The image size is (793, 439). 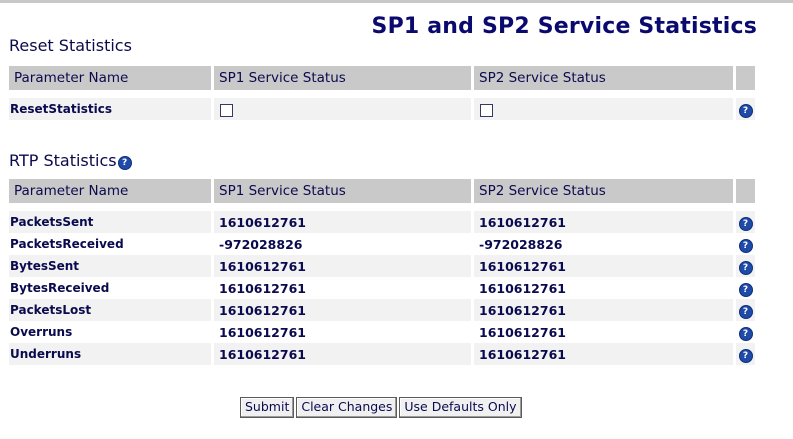 I want to click on table-row: Overruns 1610612761 1610612761 ?, so click(x=382, y=332).